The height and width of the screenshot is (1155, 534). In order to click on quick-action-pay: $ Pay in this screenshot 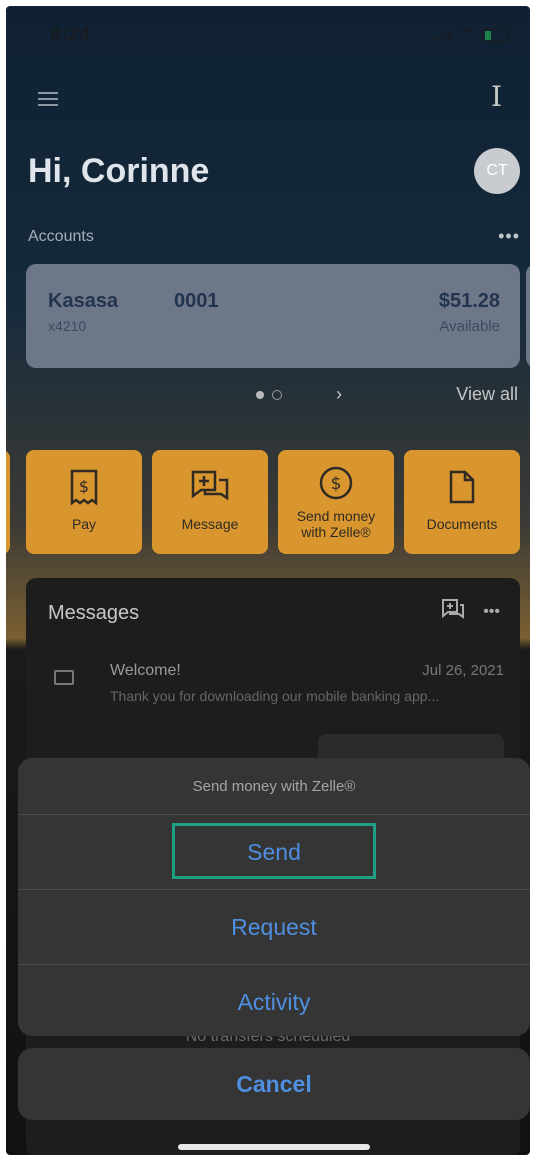, I will do `click(84, 502)`.